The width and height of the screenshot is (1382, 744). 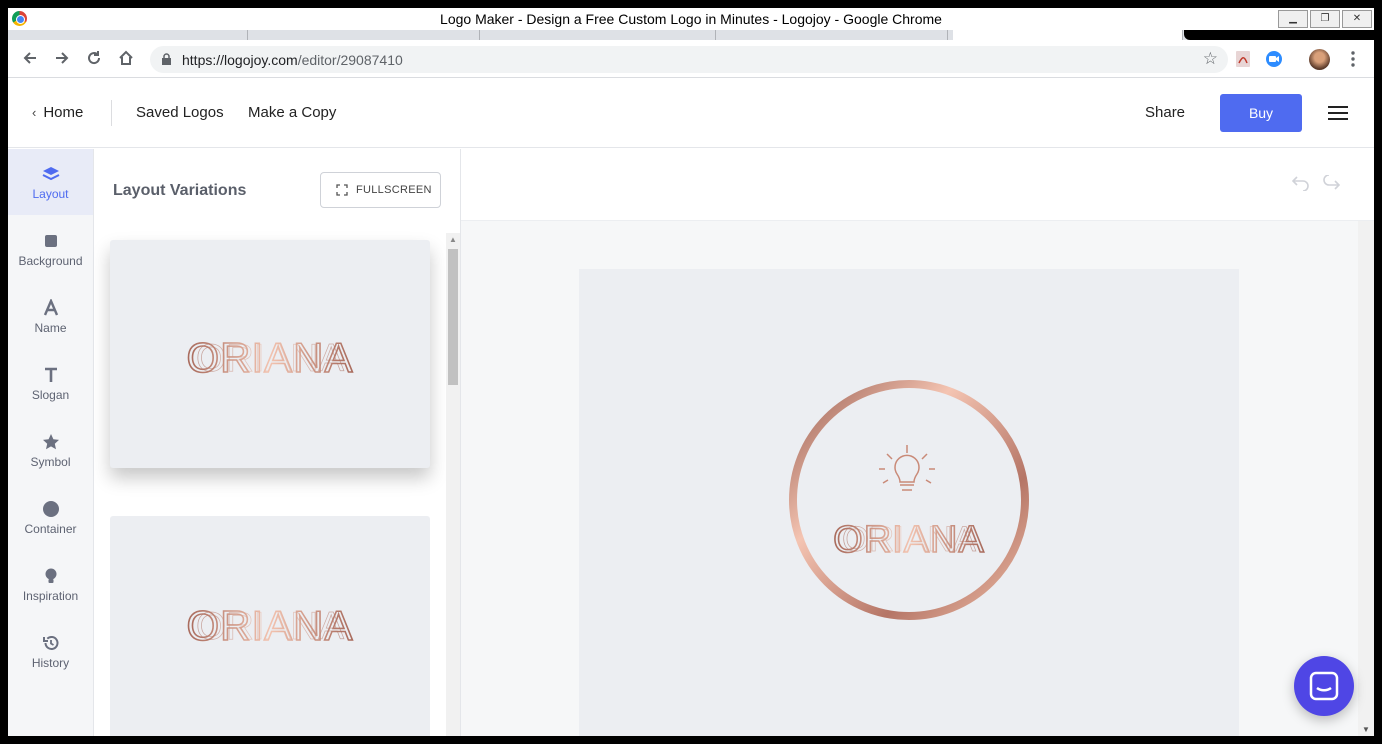 I want to click on star-icon, so click(x=50, y=442).